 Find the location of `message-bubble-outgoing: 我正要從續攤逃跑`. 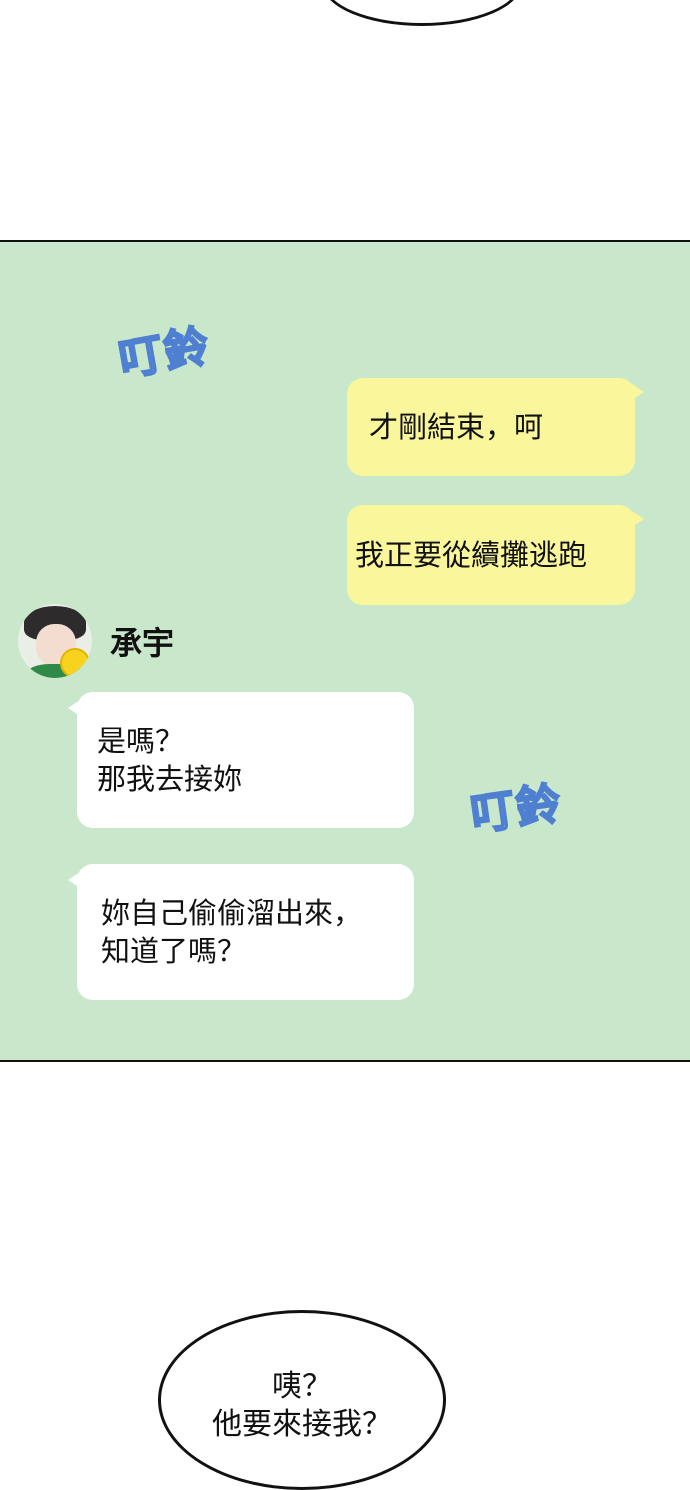

message-bubble-outgoing: 我正要從續攤逃跑 is located at coordinates (495, 555).